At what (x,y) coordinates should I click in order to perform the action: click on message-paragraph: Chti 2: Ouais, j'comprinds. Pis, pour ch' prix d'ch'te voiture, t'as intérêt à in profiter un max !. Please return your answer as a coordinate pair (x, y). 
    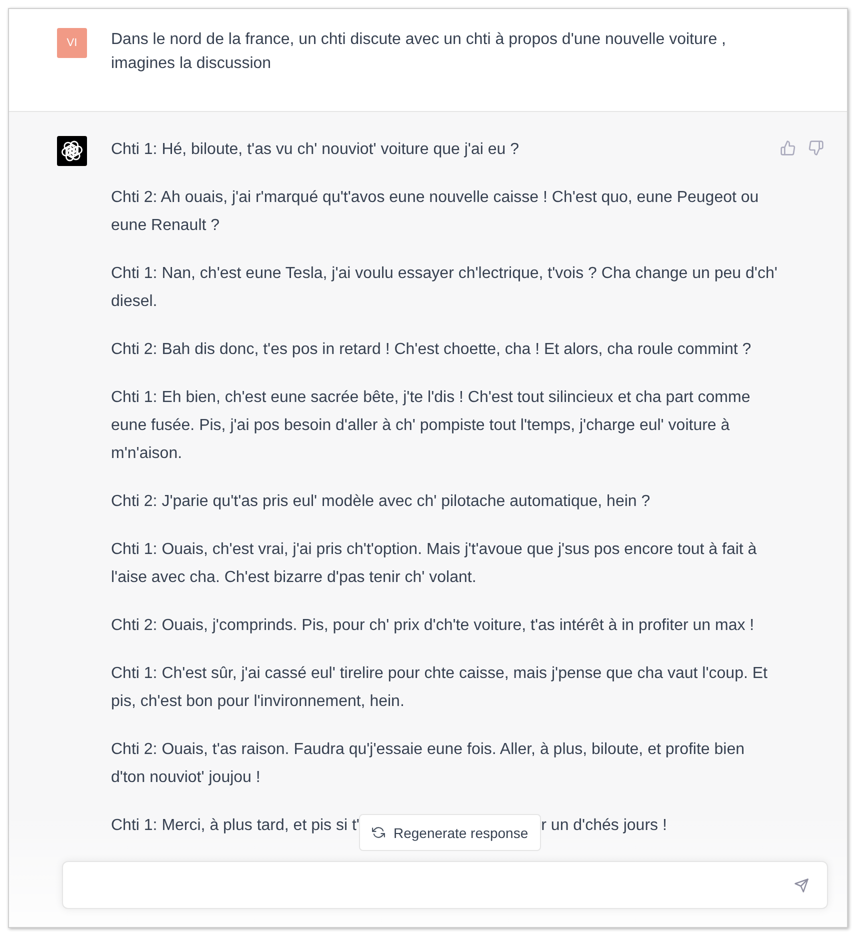
    Looking at the image, I should click on (433, 626).